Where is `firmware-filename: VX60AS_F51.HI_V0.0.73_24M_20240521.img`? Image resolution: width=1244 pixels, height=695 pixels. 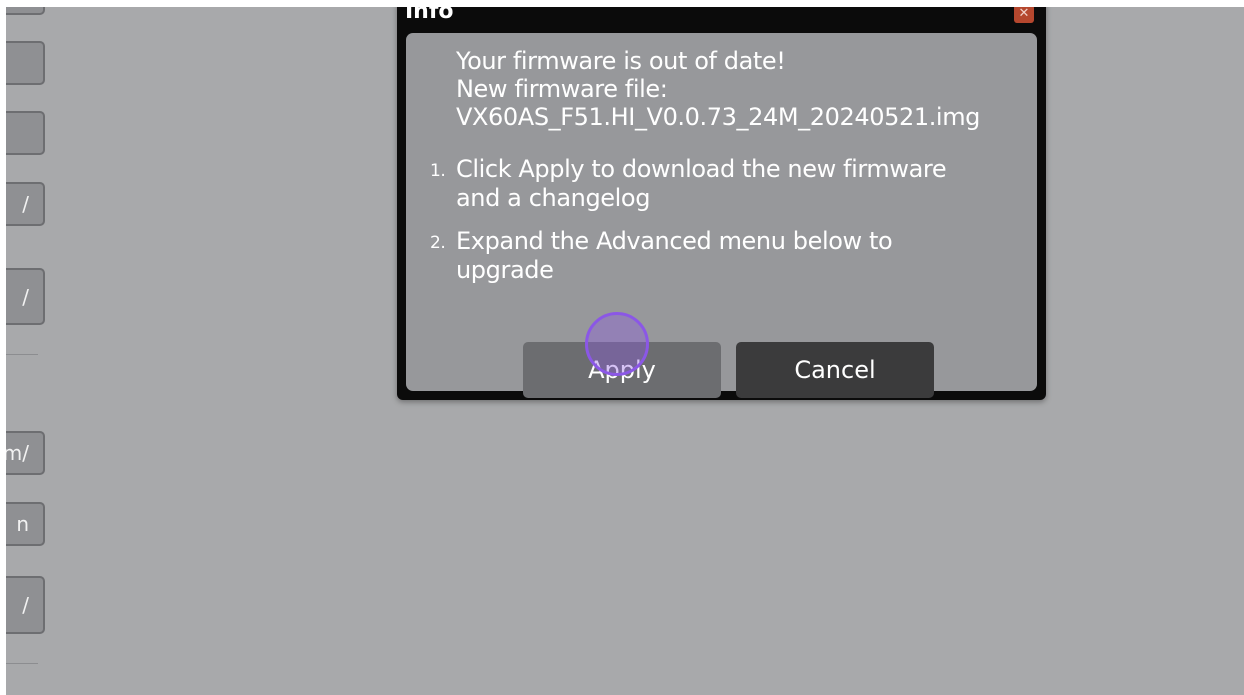
firmware-filename: VX60AS_F51.HI_V0.0.73_24M_20240521.img is located at coordinates (718, 117).